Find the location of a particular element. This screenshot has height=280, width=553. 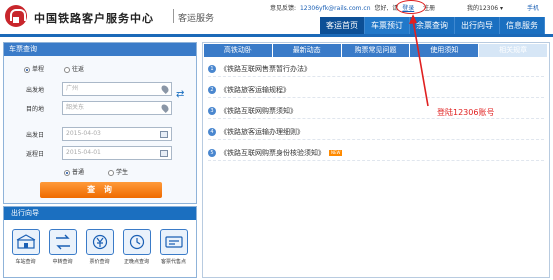

guide-label: 中转查询 is located at coordinates (62, 262).